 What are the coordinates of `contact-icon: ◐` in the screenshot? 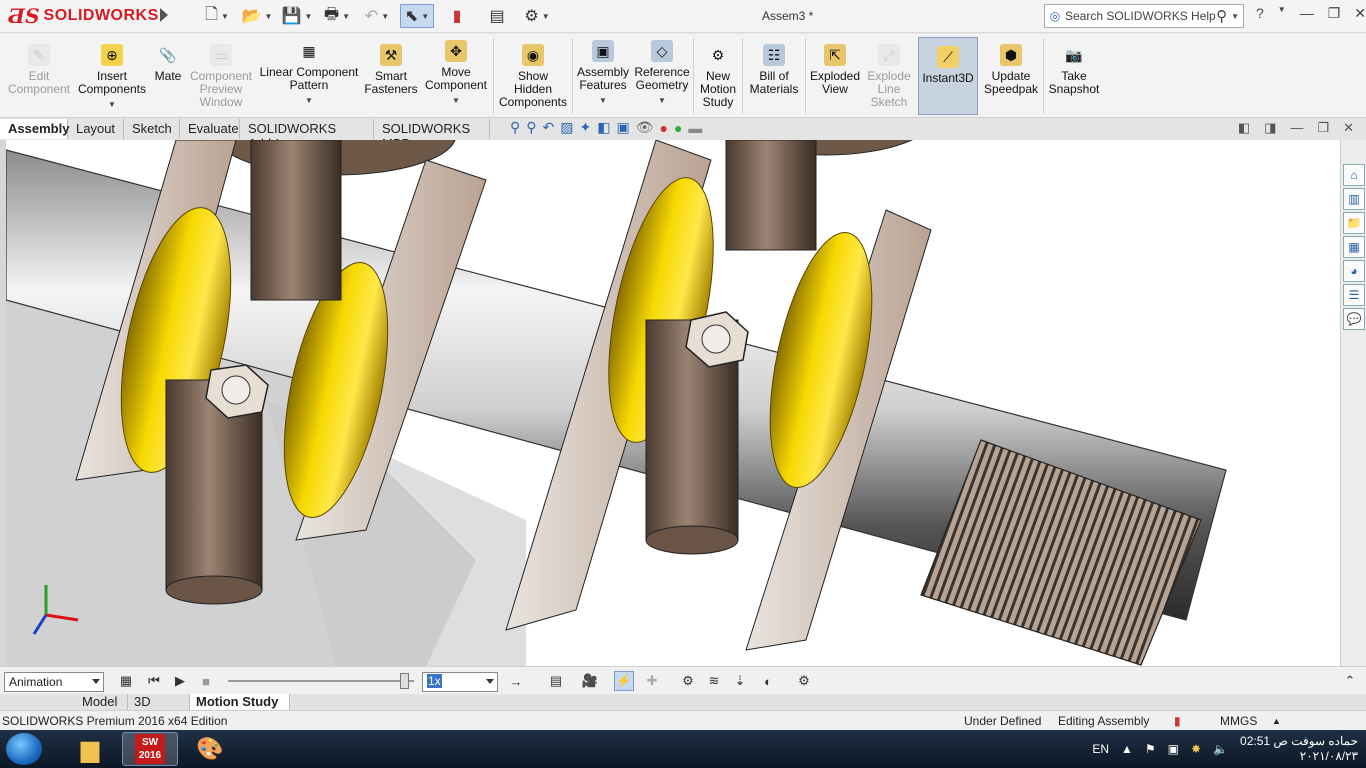 It's located at (768, 681).